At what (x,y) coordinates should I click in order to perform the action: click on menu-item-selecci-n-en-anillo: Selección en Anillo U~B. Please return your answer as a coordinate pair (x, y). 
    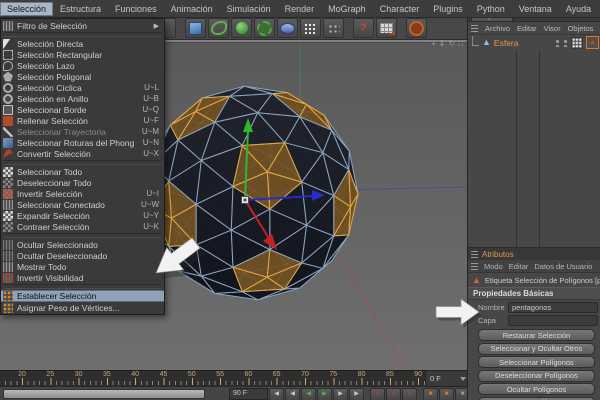
    Looking at the image, I should click on (82, 98).